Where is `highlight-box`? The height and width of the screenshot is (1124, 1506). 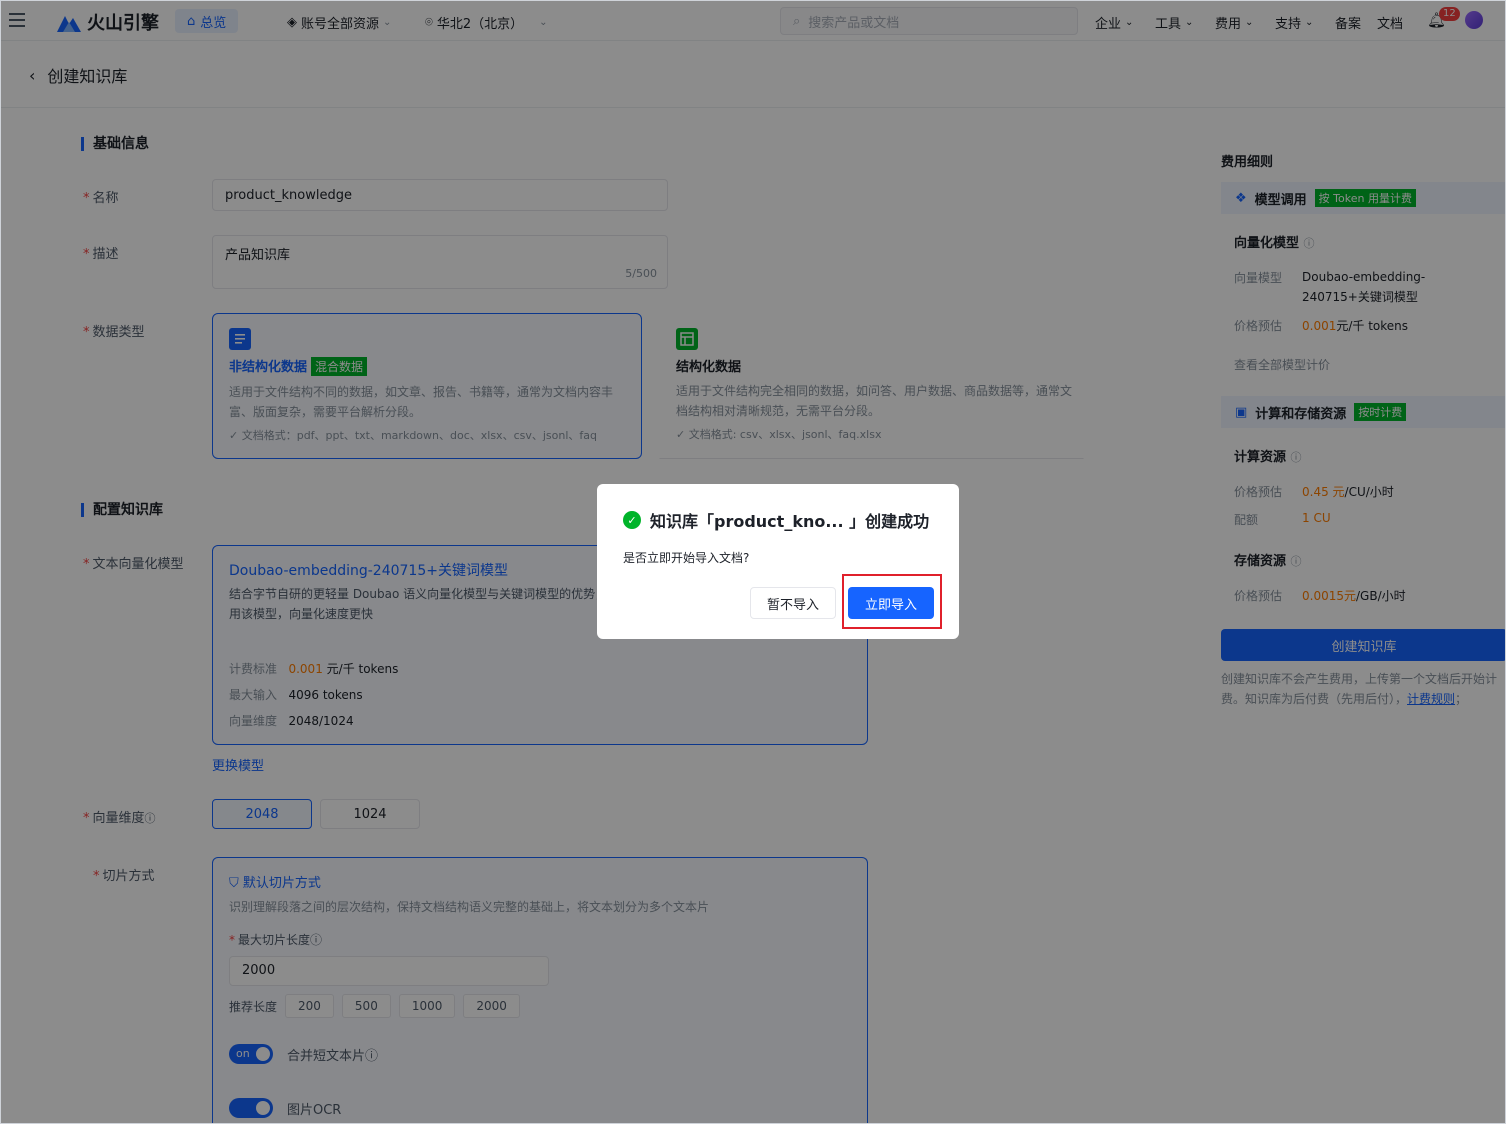
highlight-box is located at coordinates (892, 601).